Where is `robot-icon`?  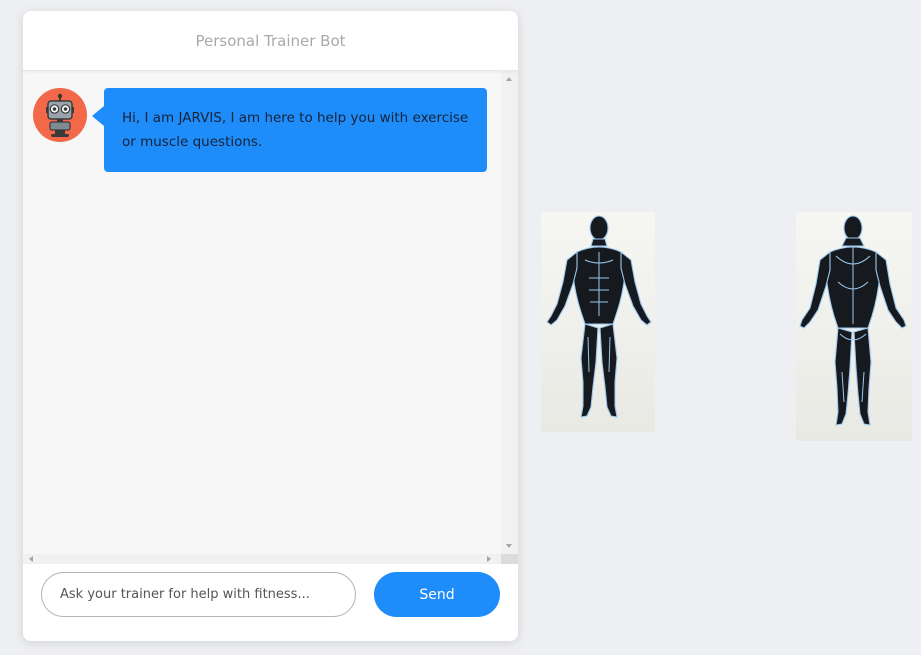 robot-icon is located at coordinates (60, 115).